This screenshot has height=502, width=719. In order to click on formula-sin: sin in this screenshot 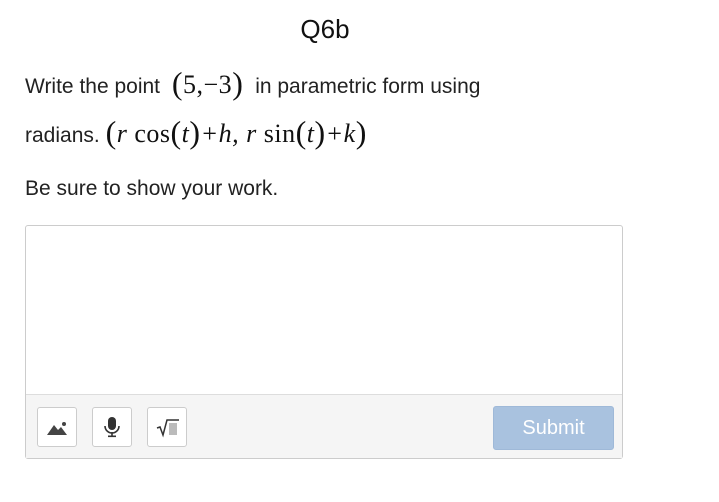, I will do `click(279, 133)`.